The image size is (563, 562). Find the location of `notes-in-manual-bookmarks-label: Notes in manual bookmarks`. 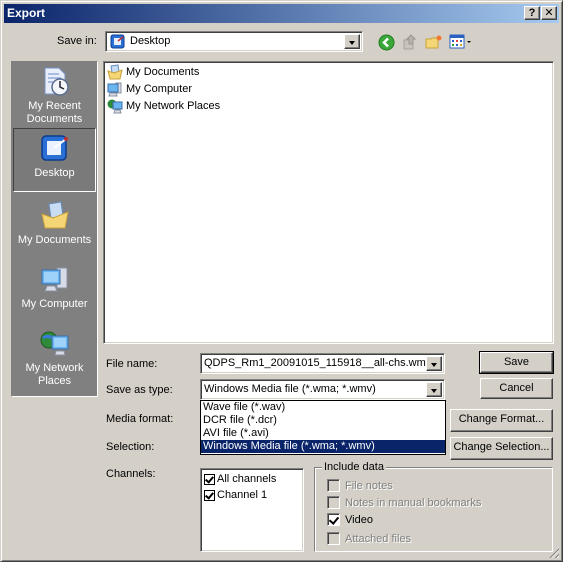

notes-in-manual-bookmarks-label: Notes in manual bookmarks is located at coordinates (413, 502).